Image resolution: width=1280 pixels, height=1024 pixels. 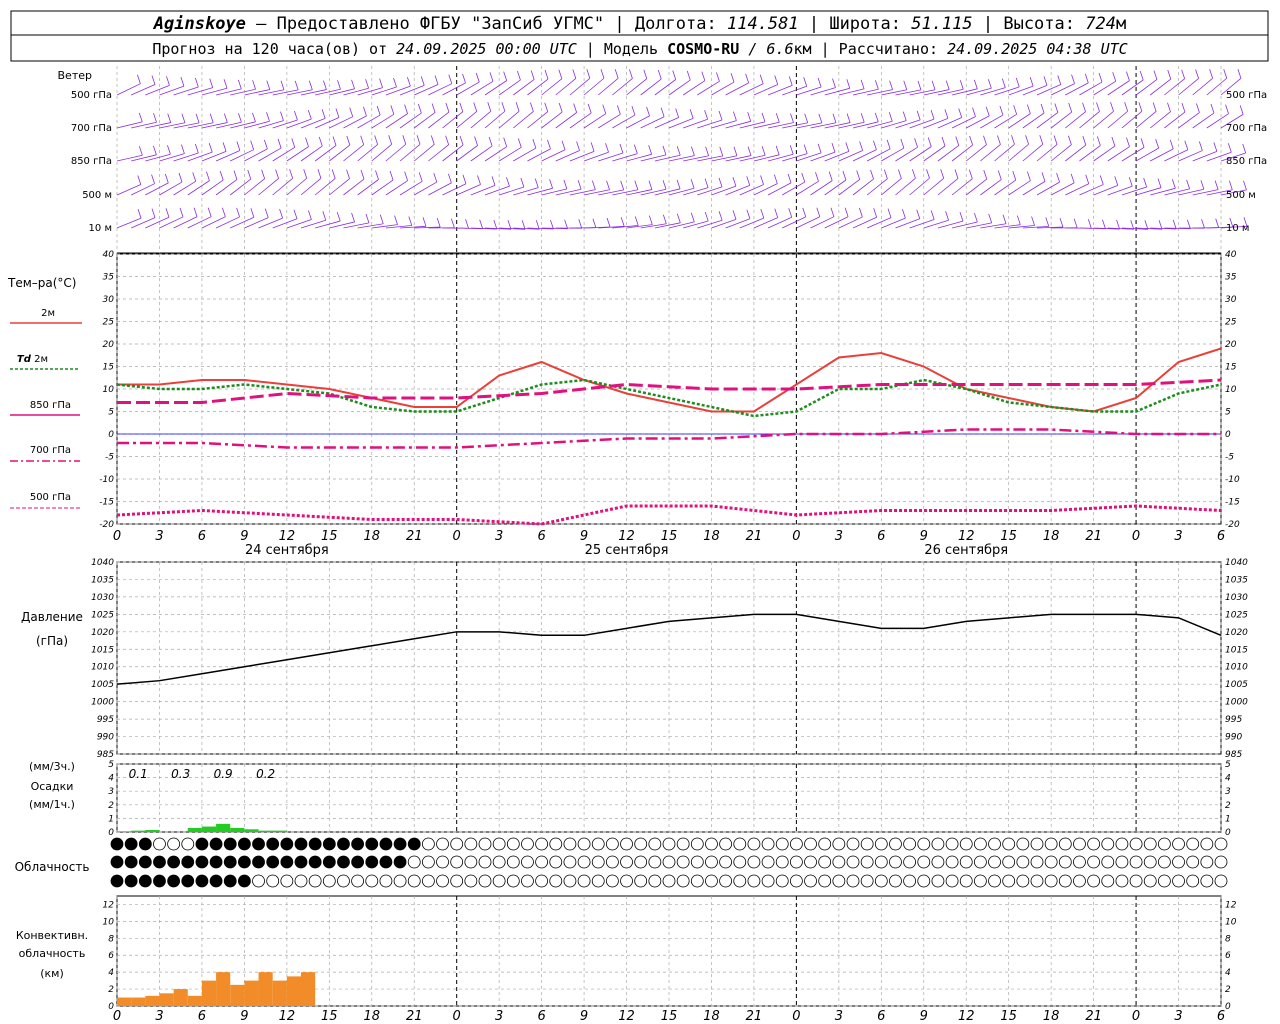 What do you see at coordinates (1241, 195) in the screenshot?
I see `wind-level-3-right: 500 м` at bounding box center [1241, 195].